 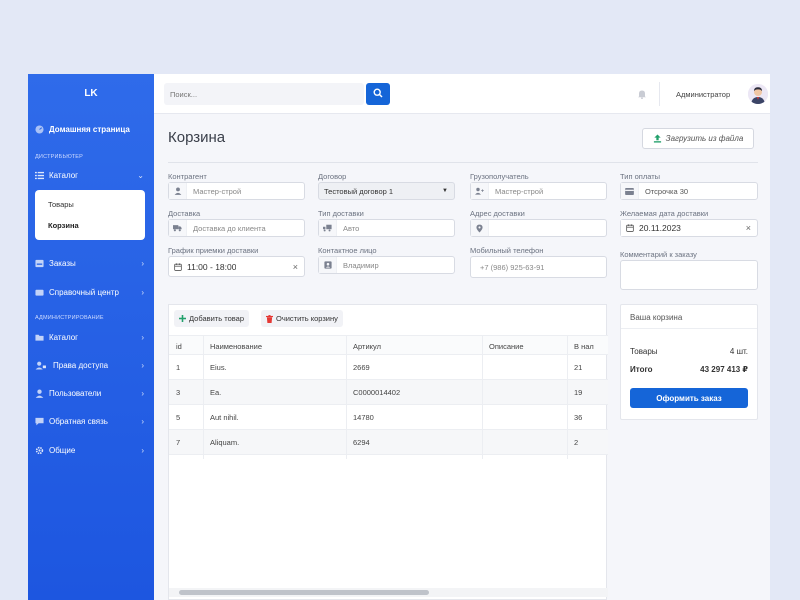 I want to click on upload-from-file-button: Загрузить из файла, so click(x=698, y=138).